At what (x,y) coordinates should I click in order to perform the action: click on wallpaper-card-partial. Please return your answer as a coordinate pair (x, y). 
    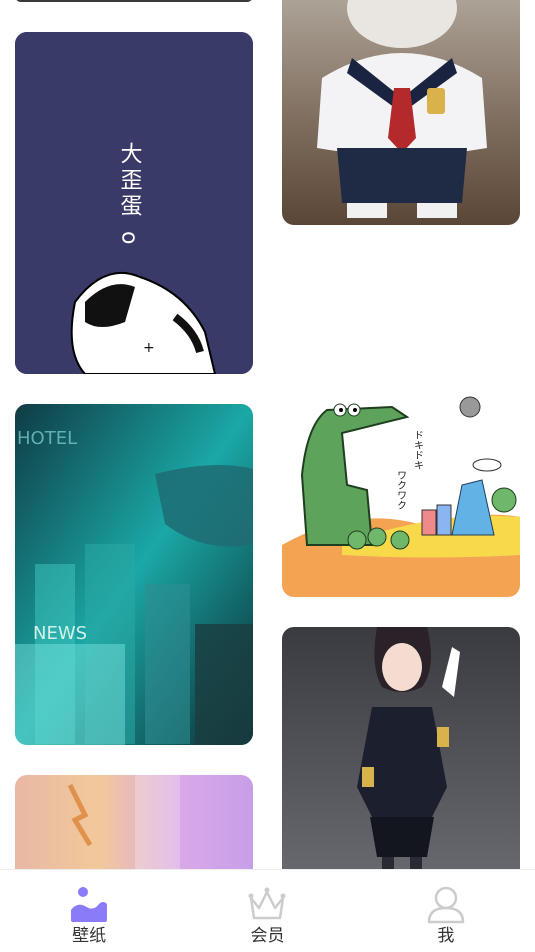
    Looking at the image, I should click on (134, 1).